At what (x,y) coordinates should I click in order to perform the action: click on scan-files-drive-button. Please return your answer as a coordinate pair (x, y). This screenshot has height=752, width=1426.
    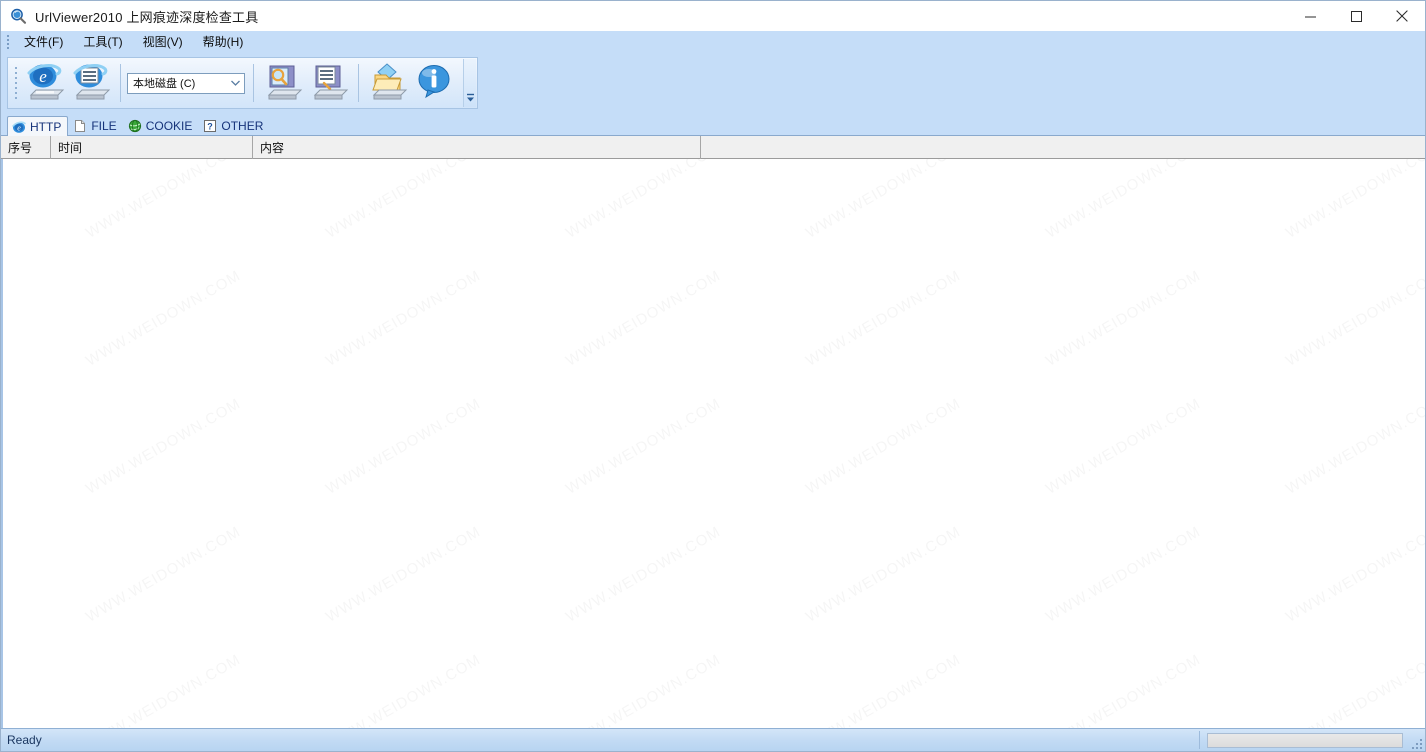
    Looking at the image, I should click on (329, 83).